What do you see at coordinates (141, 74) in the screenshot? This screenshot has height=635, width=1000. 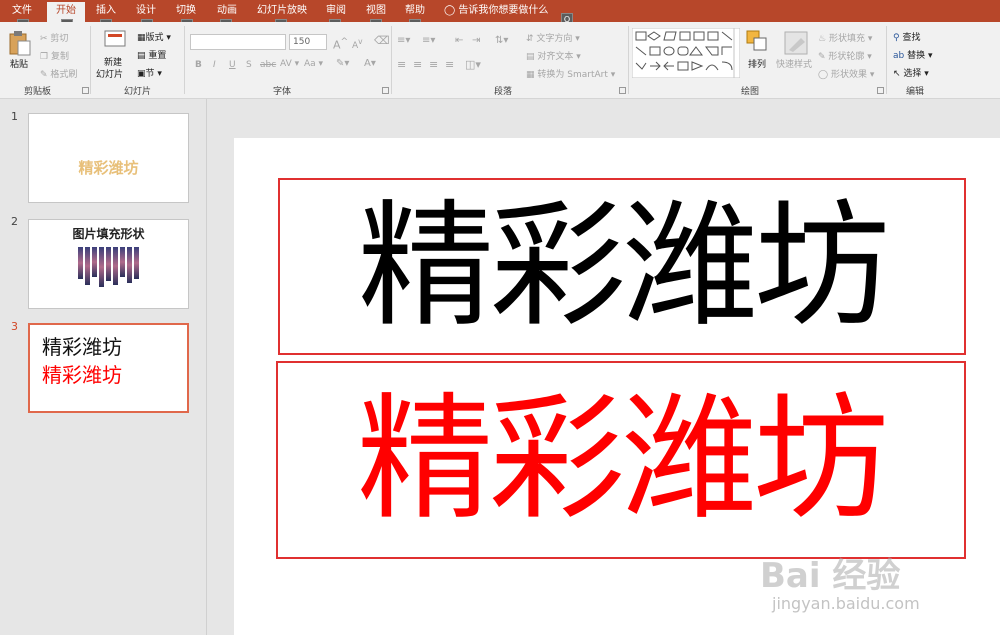 I see `section-icon: ▣` at bounding box center [141, 74].